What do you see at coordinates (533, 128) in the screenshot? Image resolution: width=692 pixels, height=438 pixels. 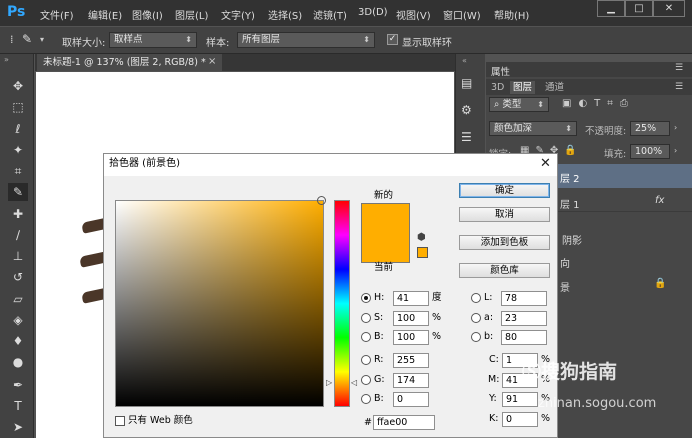 I see `blend-mode-select: 颜色加深 ⬍` at bounding box center [533, 128].